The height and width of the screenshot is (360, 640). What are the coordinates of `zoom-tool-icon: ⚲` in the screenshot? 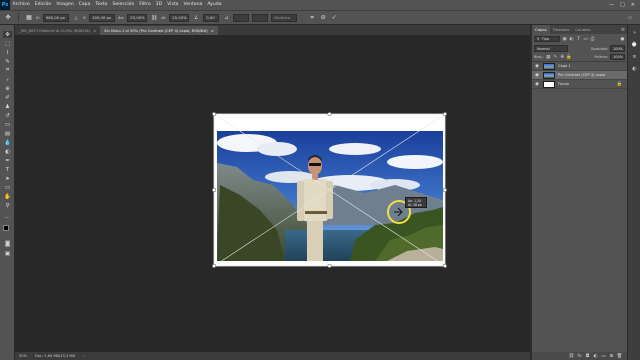 It's located at (7, 205).